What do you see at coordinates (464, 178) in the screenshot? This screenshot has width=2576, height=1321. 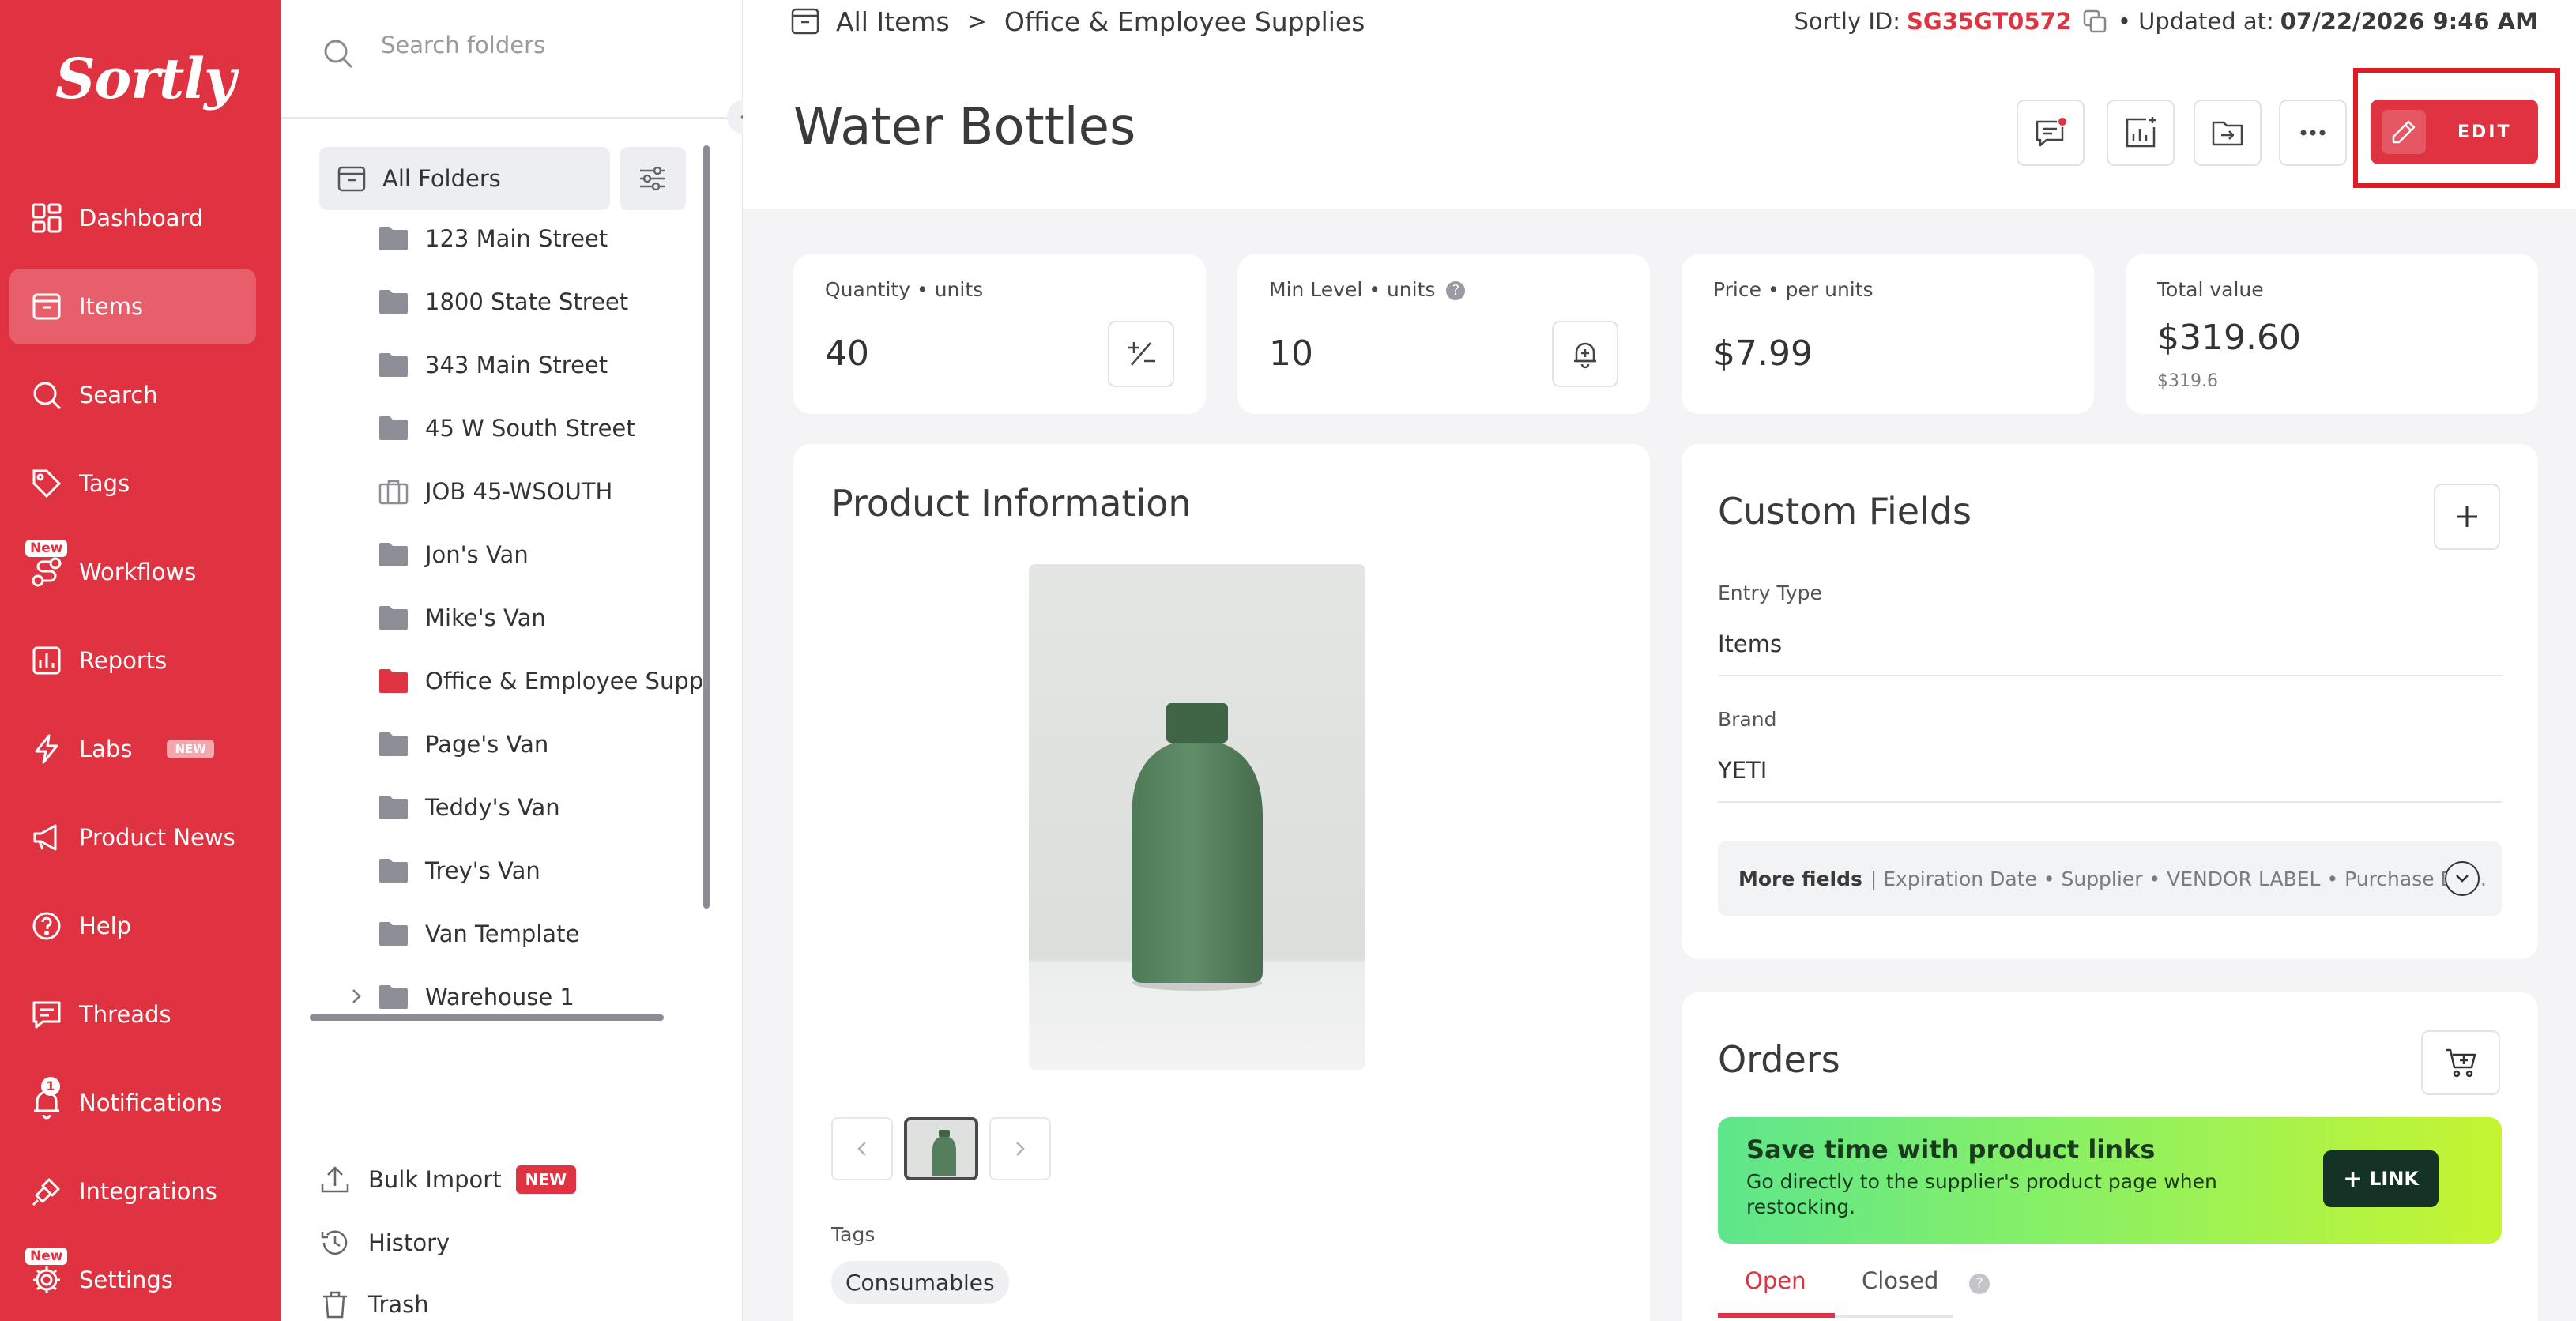 I see `all-folders-button: All Folders` at bounding box center [464, 178].